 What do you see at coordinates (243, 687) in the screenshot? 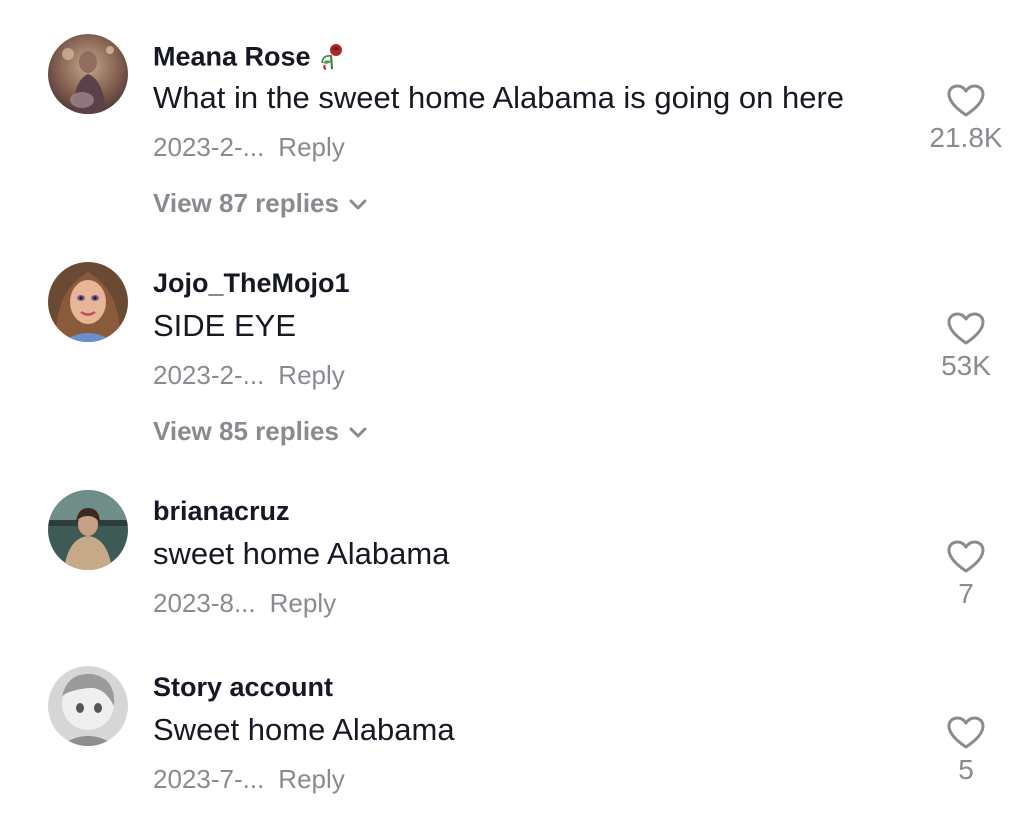
I see `username: Story account` at bounding box center [243, 687].